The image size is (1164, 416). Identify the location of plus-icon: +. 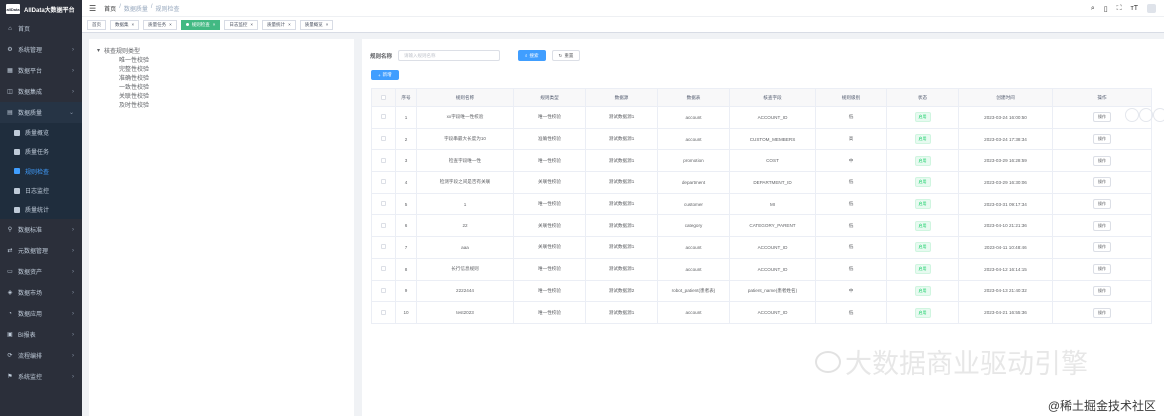
(379, 75).